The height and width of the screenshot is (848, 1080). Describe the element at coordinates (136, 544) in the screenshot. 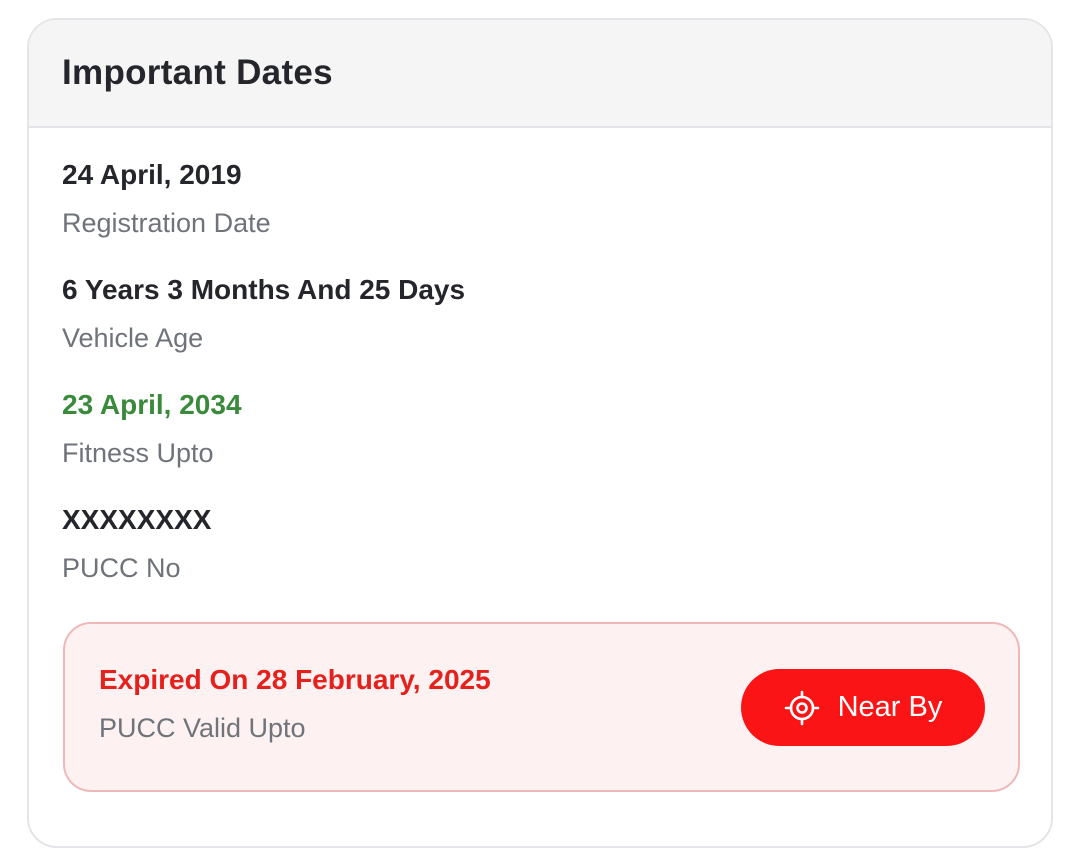

I see `pucc-no-item: XXXXXXXX PUCC No` at that location.